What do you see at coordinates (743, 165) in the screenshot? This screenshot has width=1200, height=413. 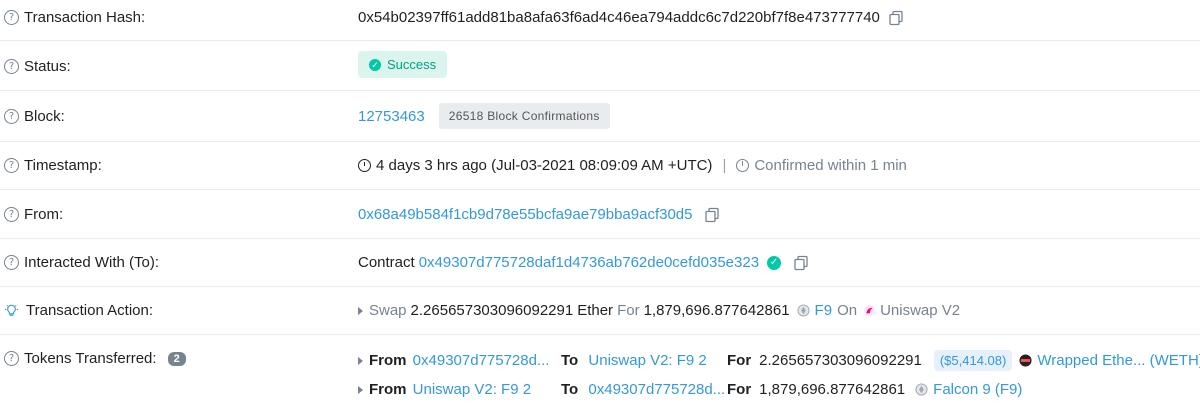 I see `timer-icon` at bounding box center [743, 165].